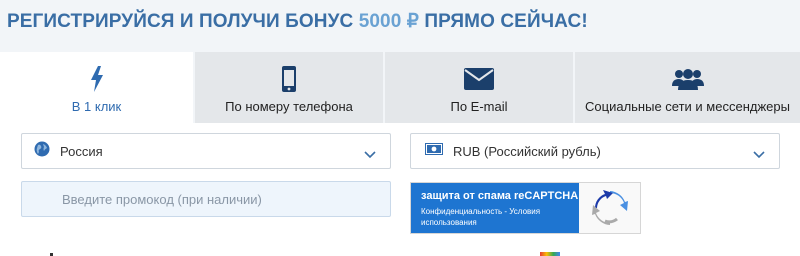 This screenshot has width=800, height=256. What do you see at coordinates (609, 208) in the screenshot?
I see `recaptcha-icon` at bounding box center [609, 208].